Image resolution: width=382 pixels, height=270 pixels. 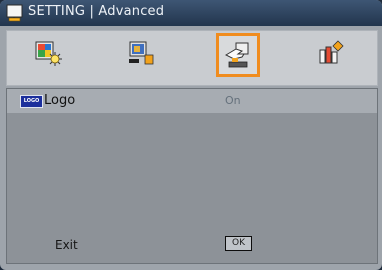 I want to click on logo-value: On, so click(x=233, y=100).